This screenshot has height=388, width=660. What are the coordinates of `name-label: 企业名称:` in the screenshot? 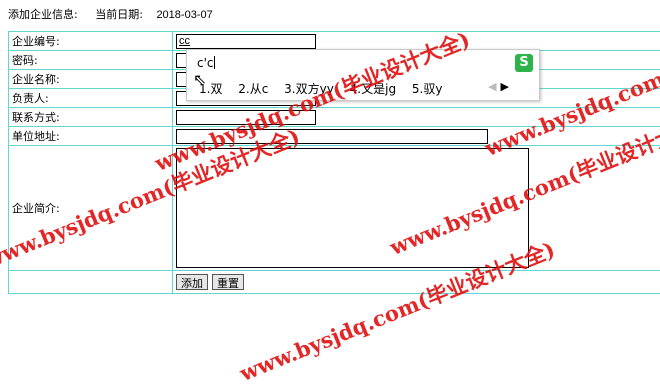 It's located at (91, 79).